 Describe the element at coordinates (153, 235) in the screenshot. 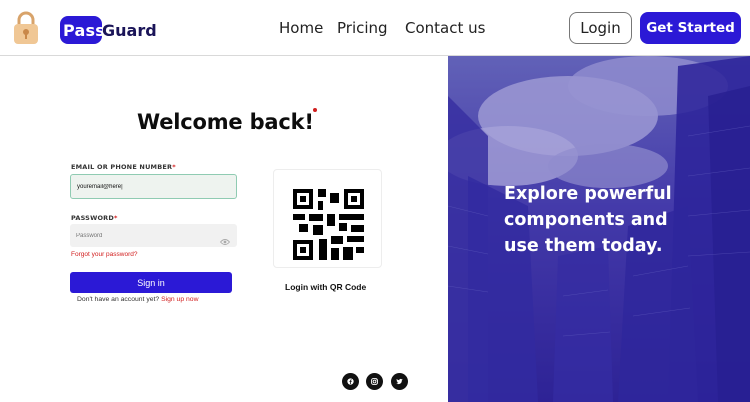

I see `password-field` at that location.